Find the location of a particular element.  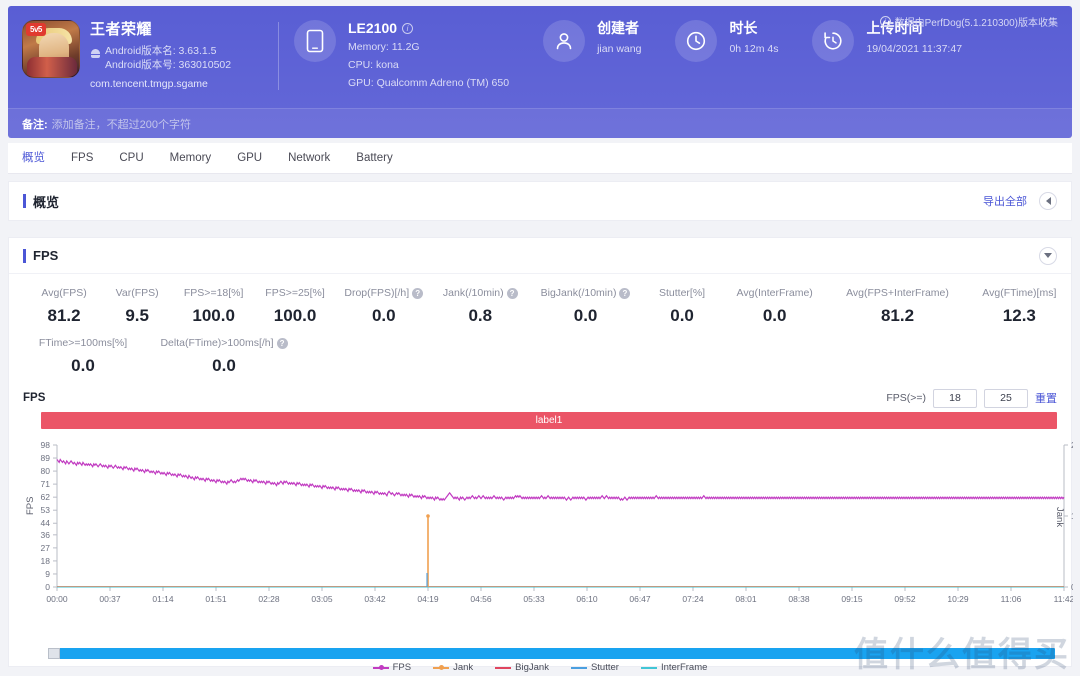

metric-stutter: Stutter[%] 0.0 is located at coordinates (682, 309).